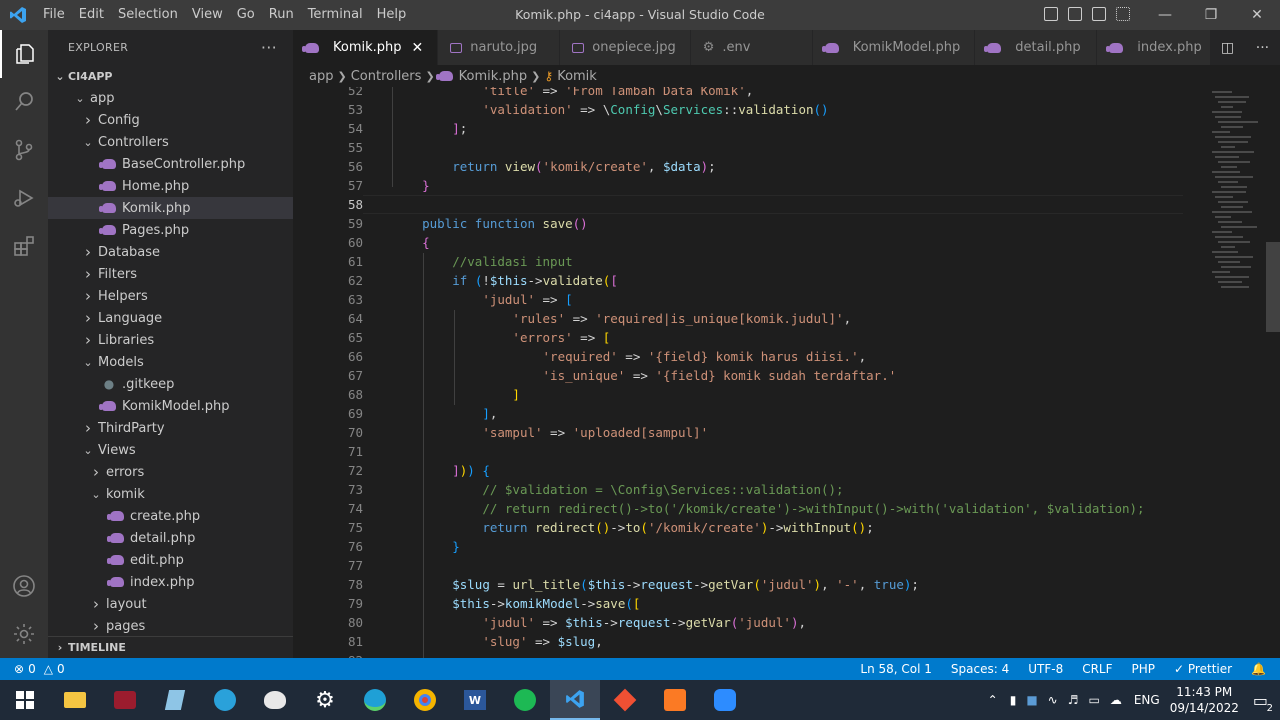 The image size is (1280, 720). Describe the element at coordinates (170, 252) in the screenshot. I see `tree-item: › Database` at that location.